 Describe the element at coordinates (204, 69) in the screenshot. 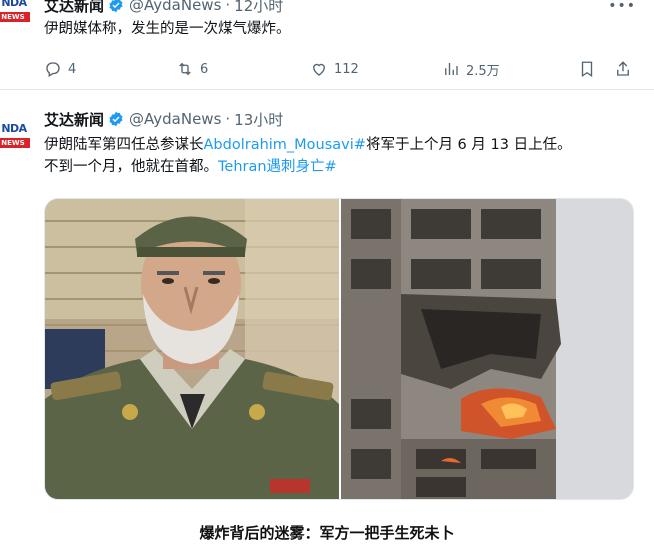

I see `repost-count: 6` at that location.